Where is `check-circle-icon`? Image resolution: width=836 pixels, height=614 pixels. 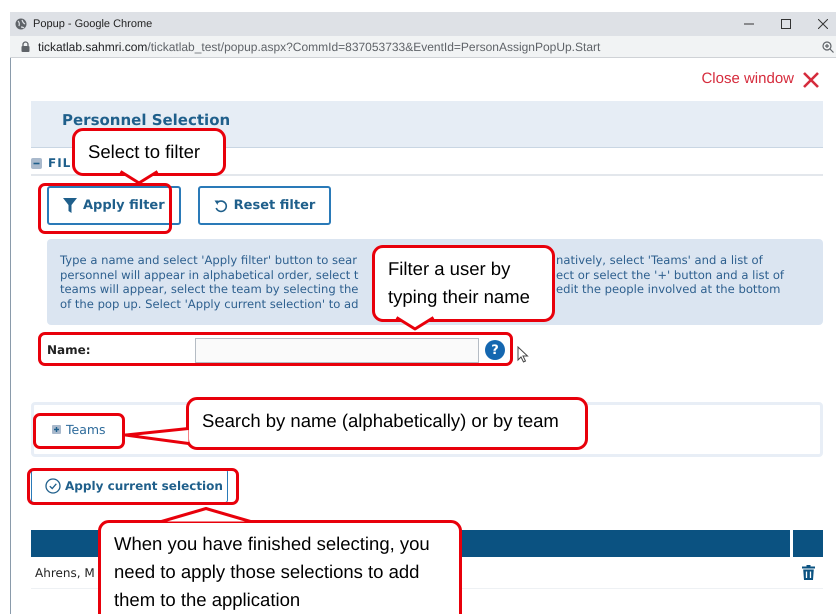
check-circle-icon is located at coordinates (53, 486).